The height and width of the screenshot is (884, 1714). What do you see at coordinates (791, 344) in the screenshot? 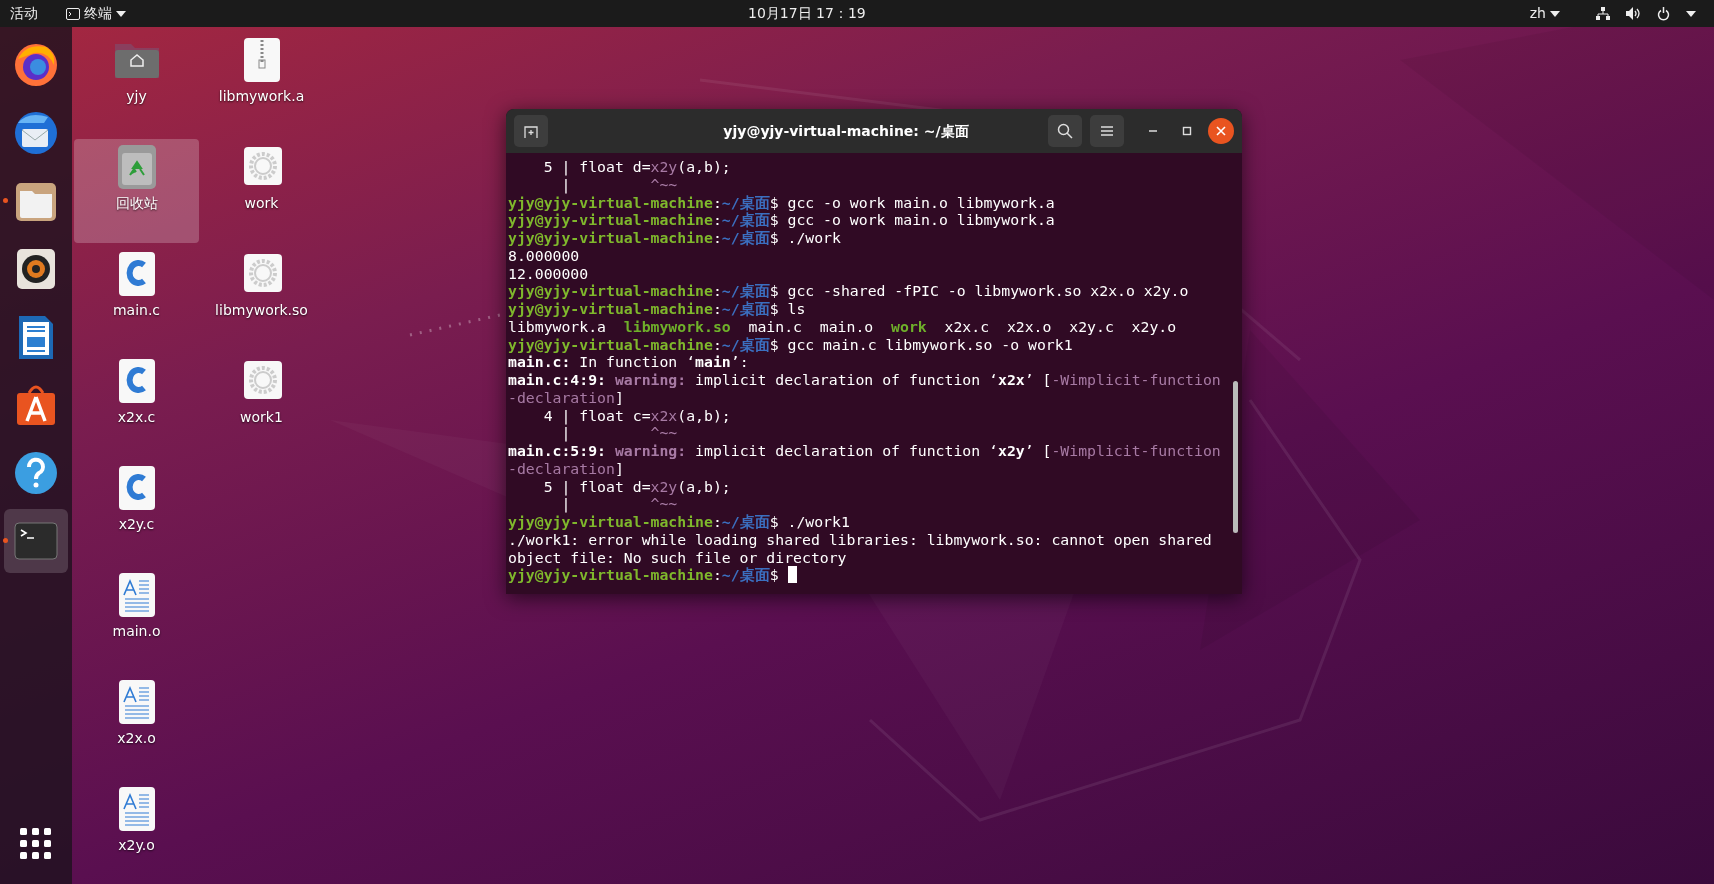
I see `terminal-line: yjy@yjy-virtual-machine:~/桌面$ gcc main.c libmywork.so -o work1` at bounding box center [791, 344].